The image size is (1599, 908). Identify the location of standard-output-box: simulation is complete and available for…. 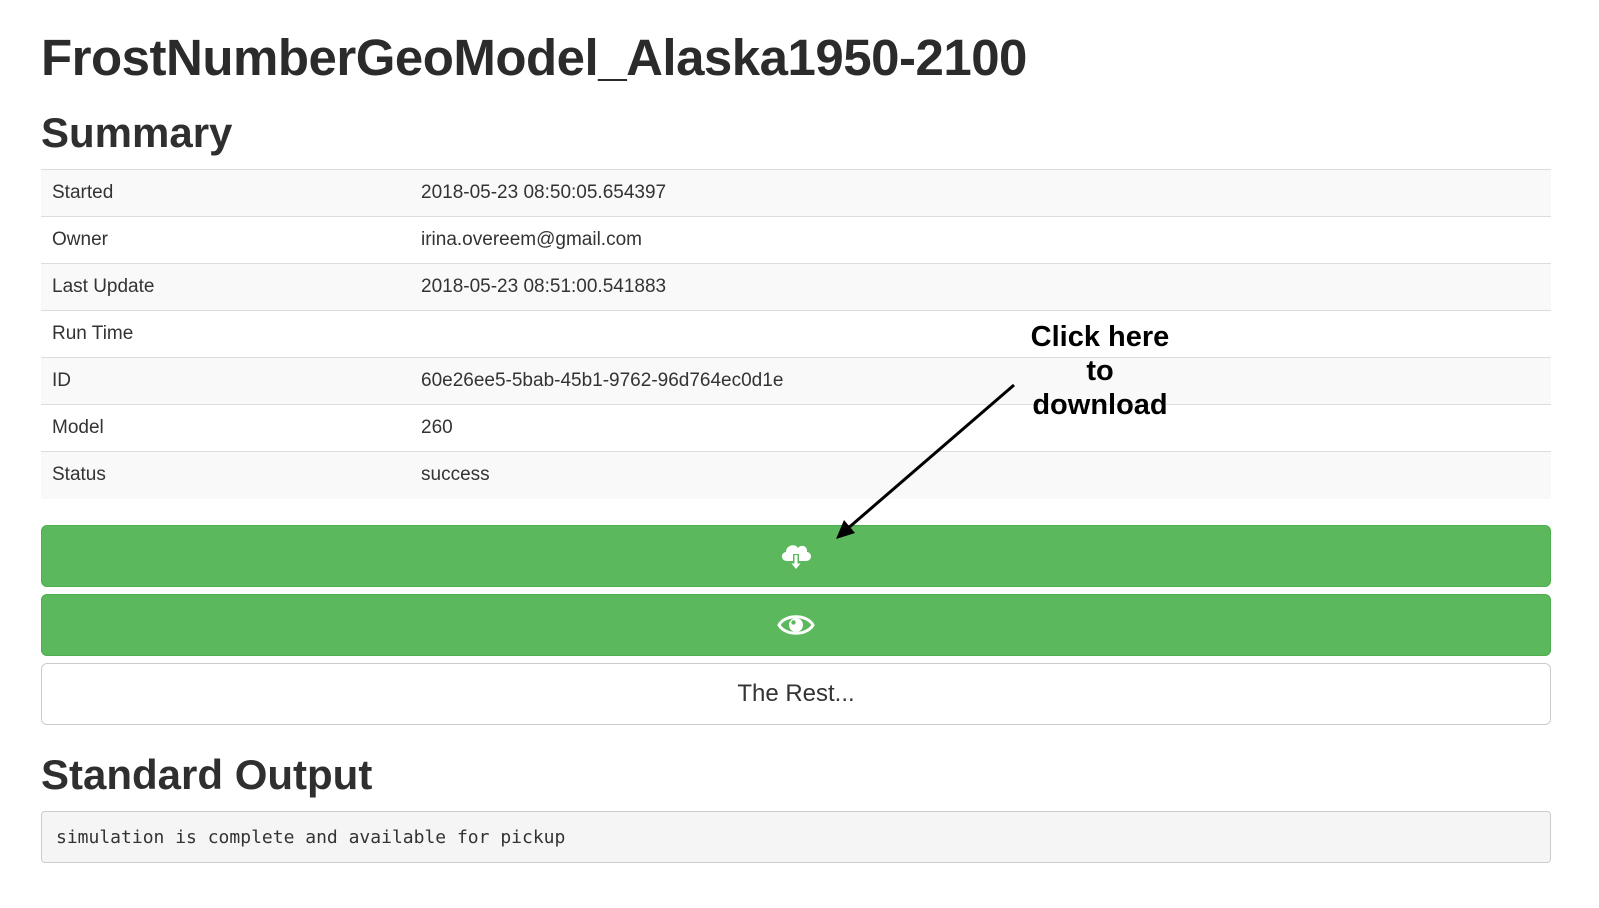
(796, 837).